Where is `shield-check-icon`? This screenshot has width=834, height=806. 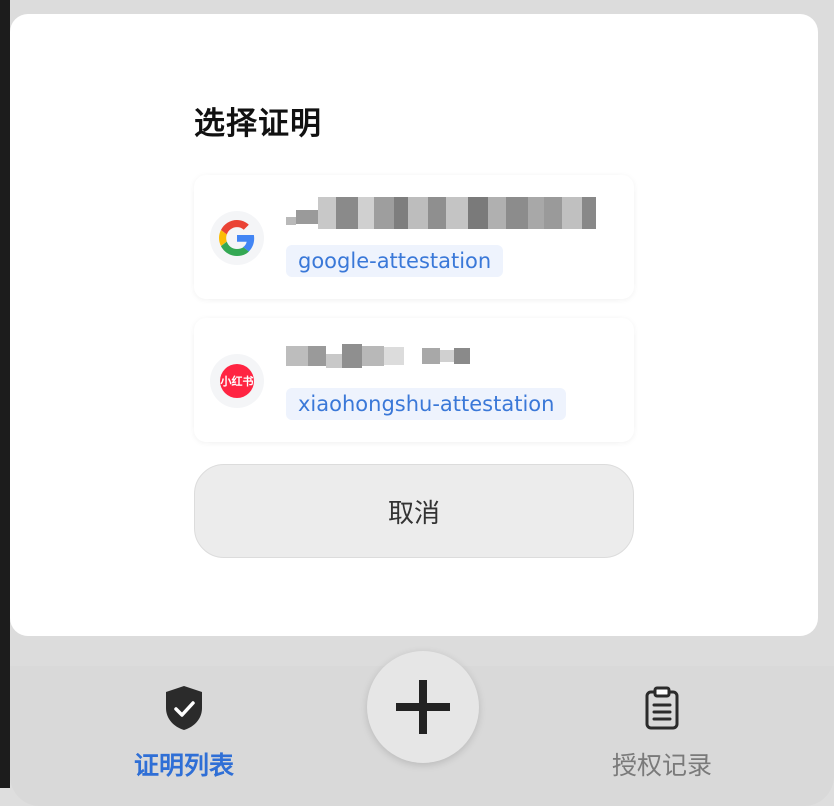 shield-check-icon is located at coordinates (184, 708).